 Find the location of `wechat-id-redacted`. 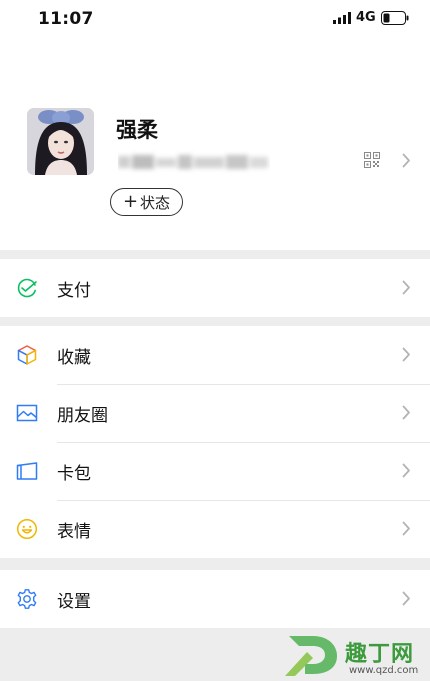

wechat-id-redacted is located at coordinates (193, 162).